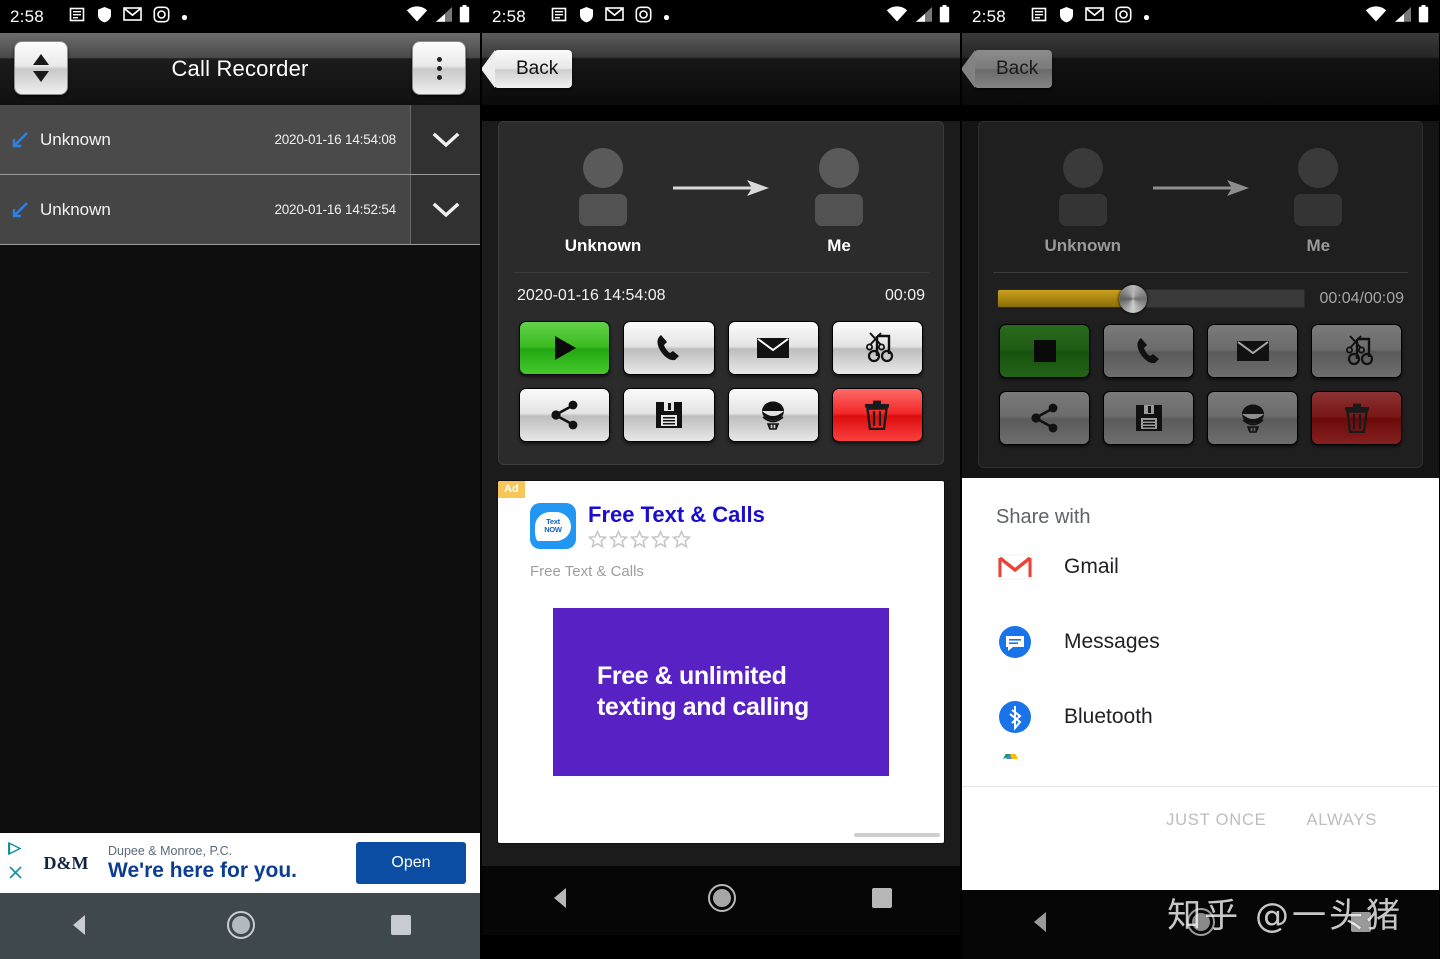 The height and width of the screenshot is (959, 1440). I want to click on always-button: ALWAYS, so click(1341, 820).